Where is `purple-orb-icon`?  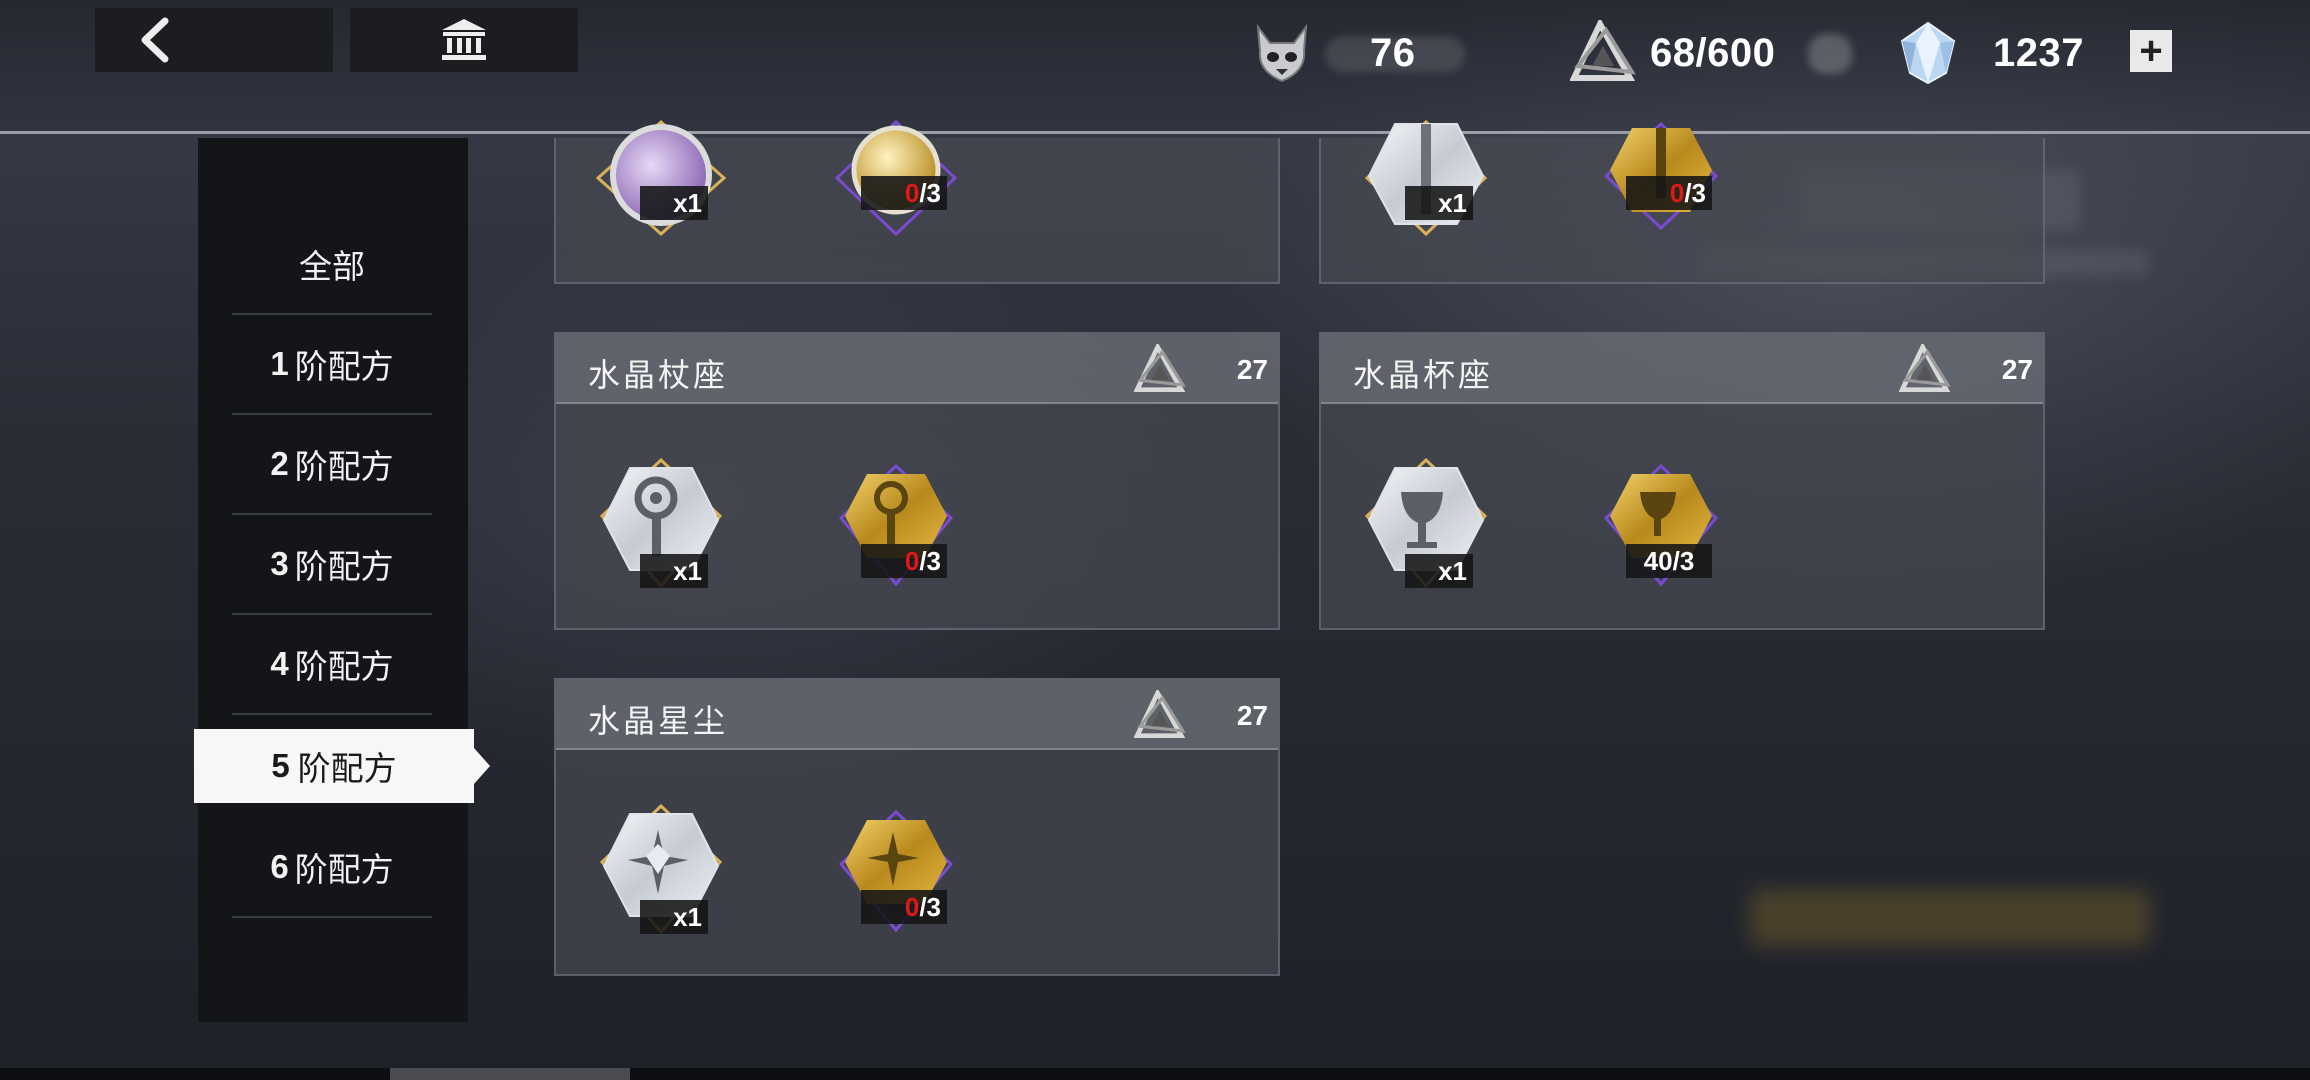
purple-orb-icon is located at coordinates (661, 178).